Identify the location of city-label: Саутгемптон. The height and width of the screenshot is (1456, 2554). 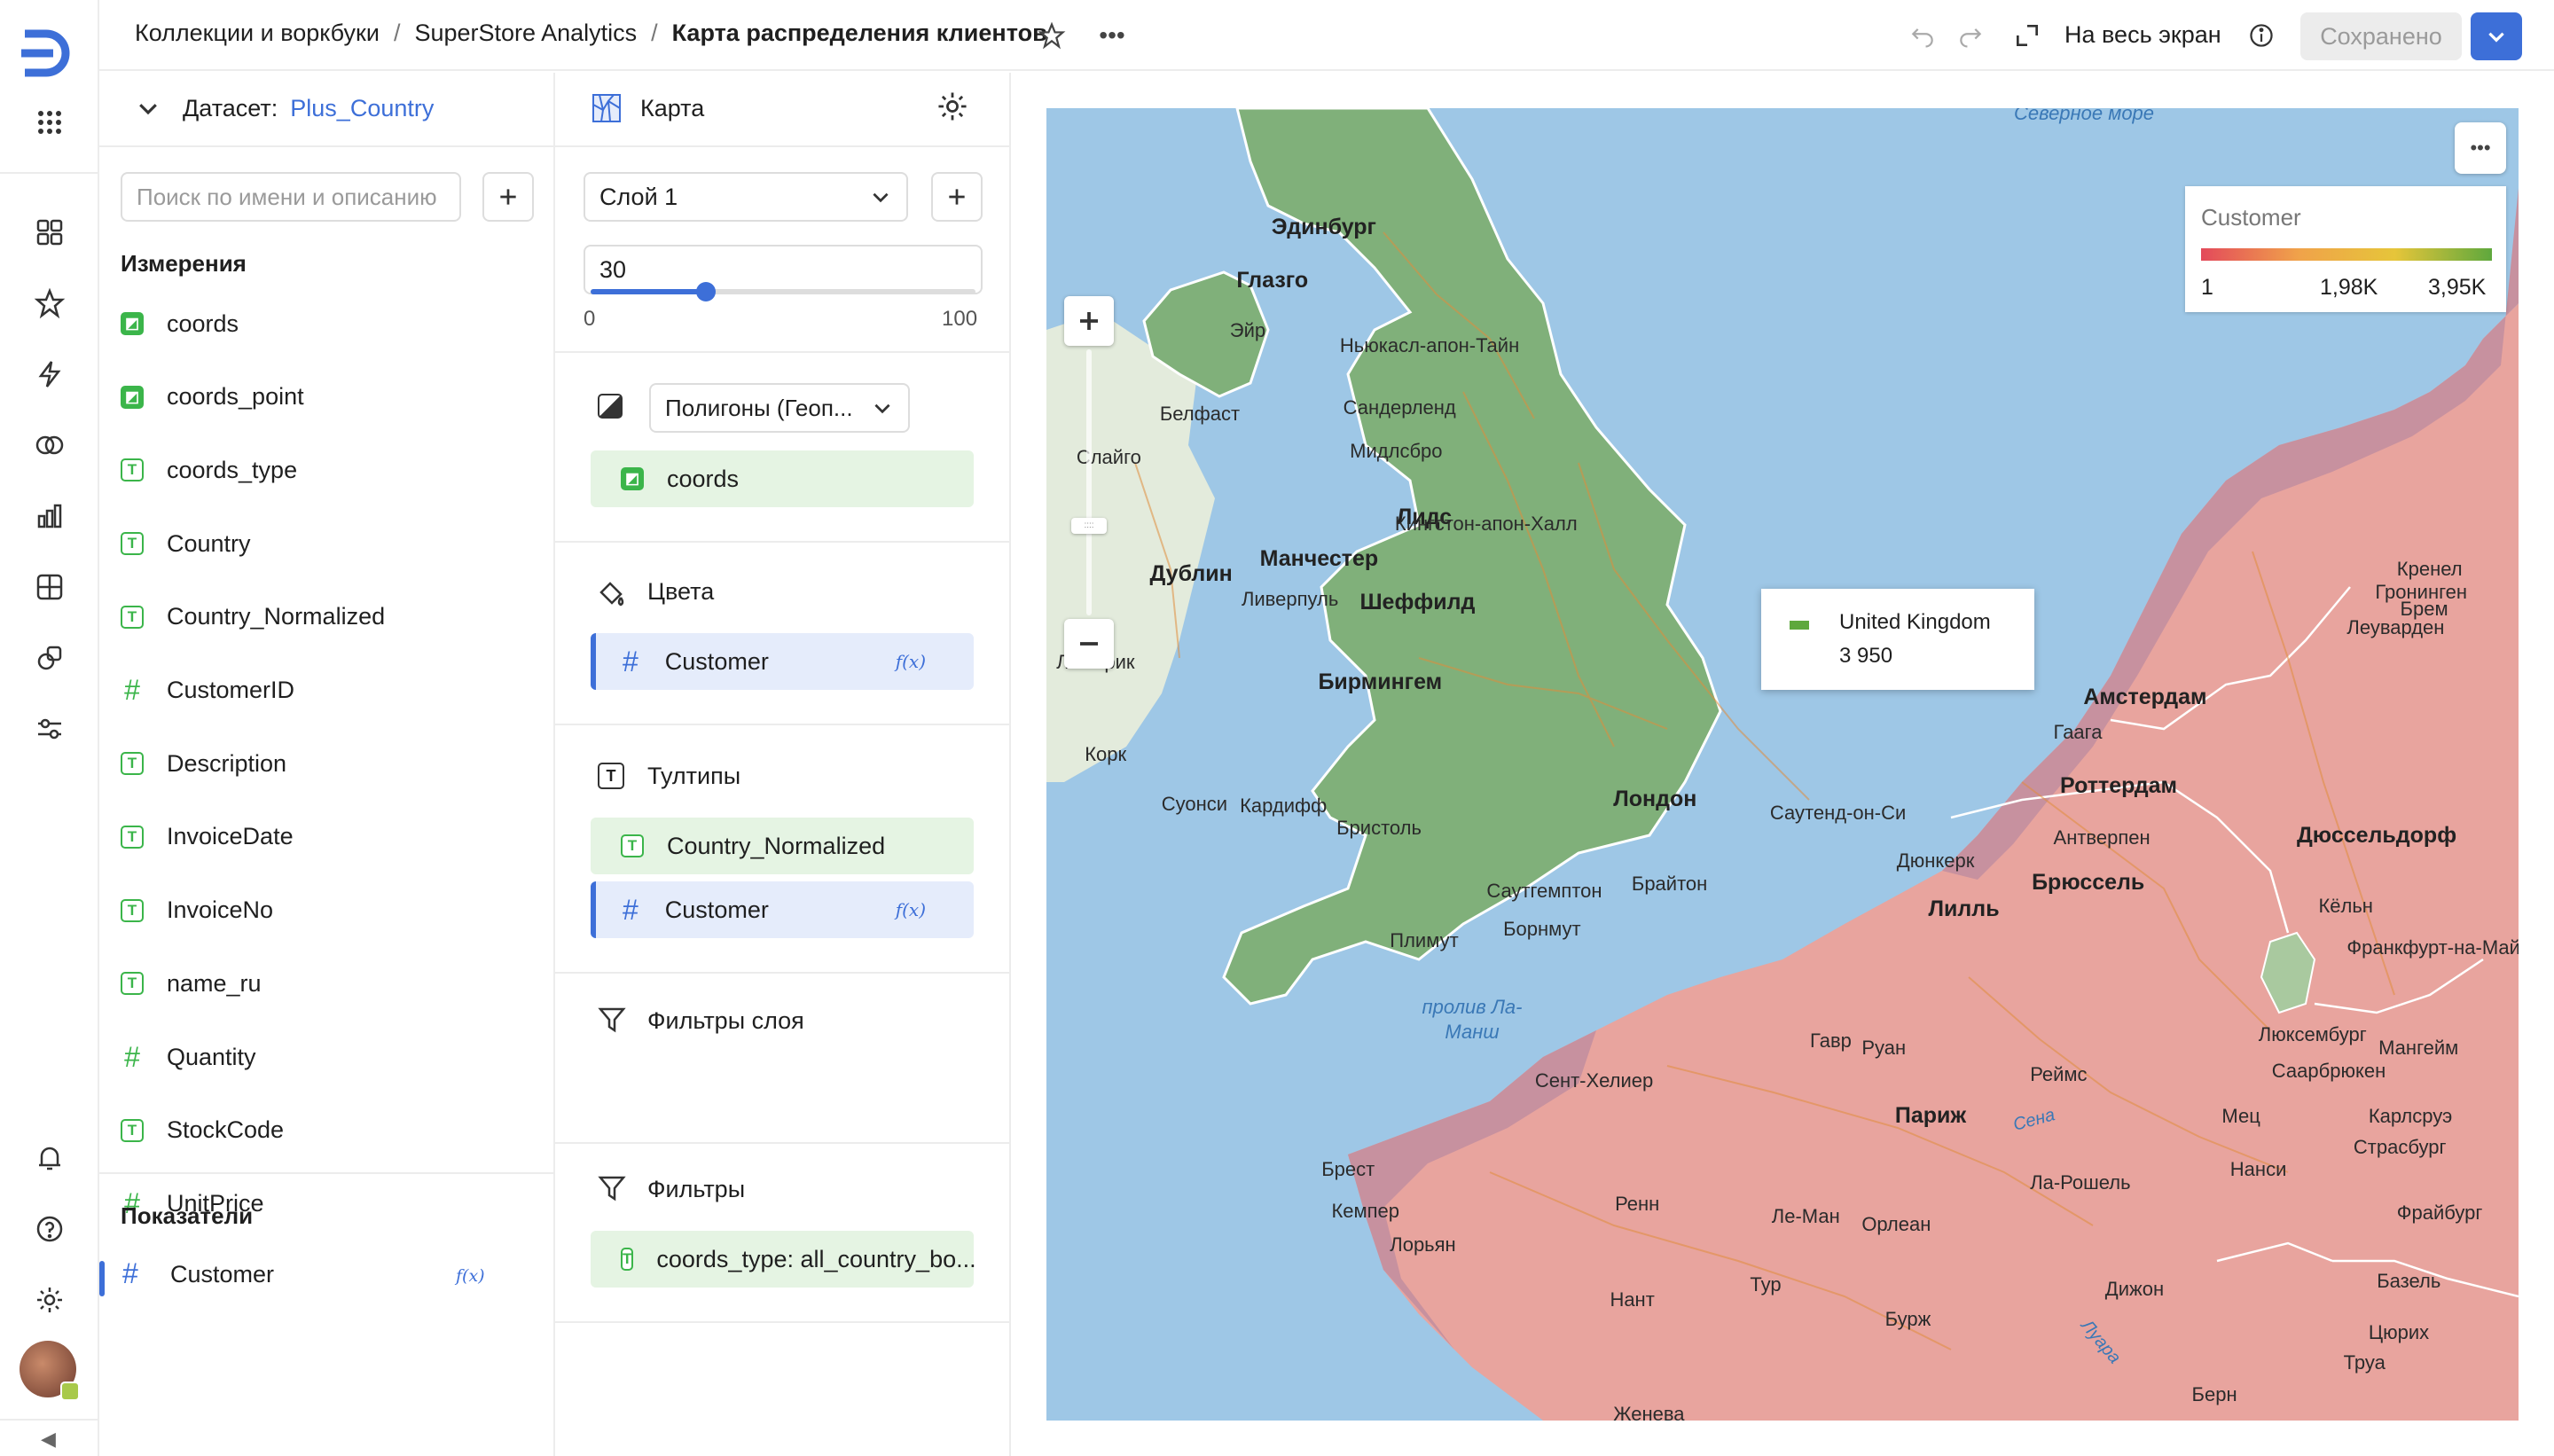
(1544, 890).